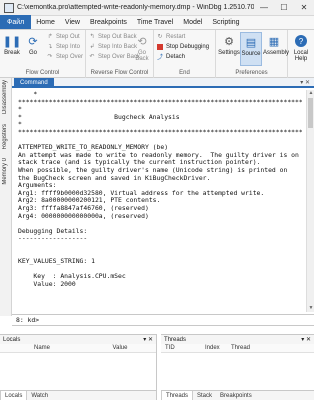 Image resolution: width=320 pixels, height=400 pixels. What do you see at coordinates (142, 49) in the screenshot?
I see `go-back-button: ⟲ Go Back` at bounding box center [142, 49].